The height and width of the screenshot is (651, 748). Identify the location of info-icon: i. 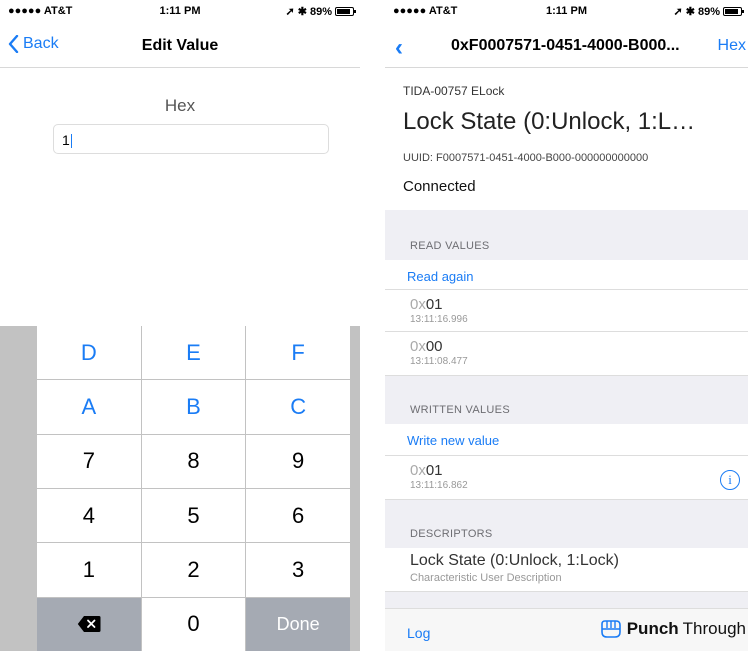
(730, 480).